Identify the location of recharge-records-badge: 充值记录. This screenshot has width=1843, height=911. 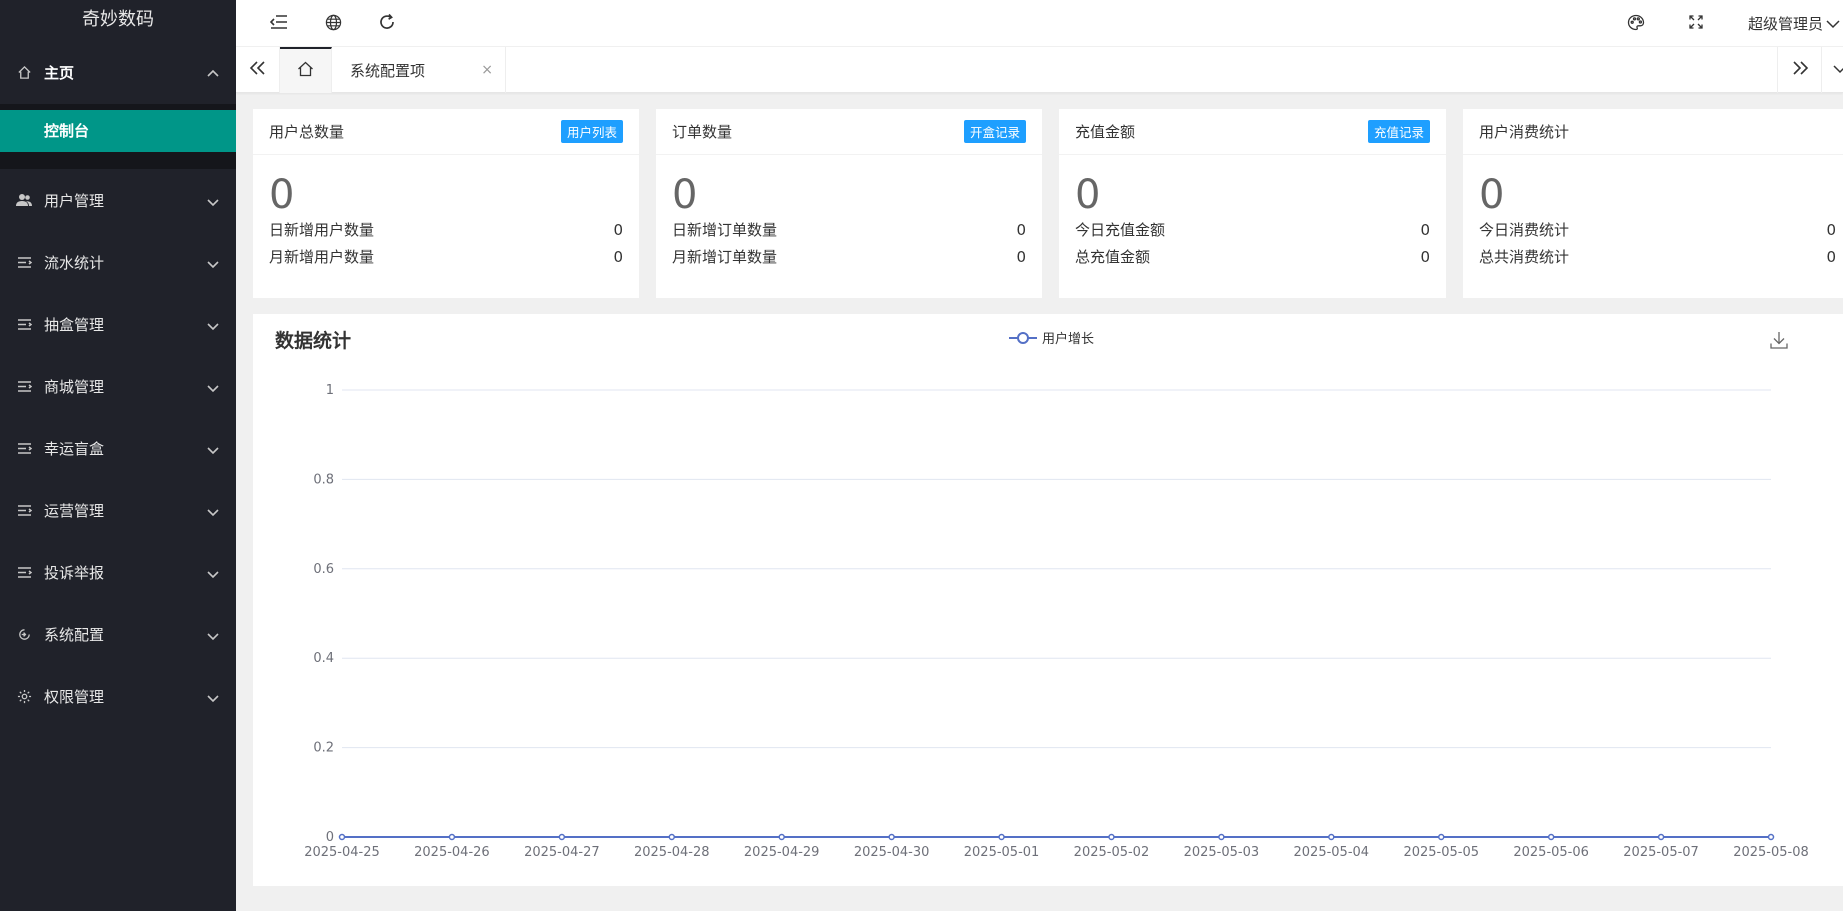
(1398, 131).